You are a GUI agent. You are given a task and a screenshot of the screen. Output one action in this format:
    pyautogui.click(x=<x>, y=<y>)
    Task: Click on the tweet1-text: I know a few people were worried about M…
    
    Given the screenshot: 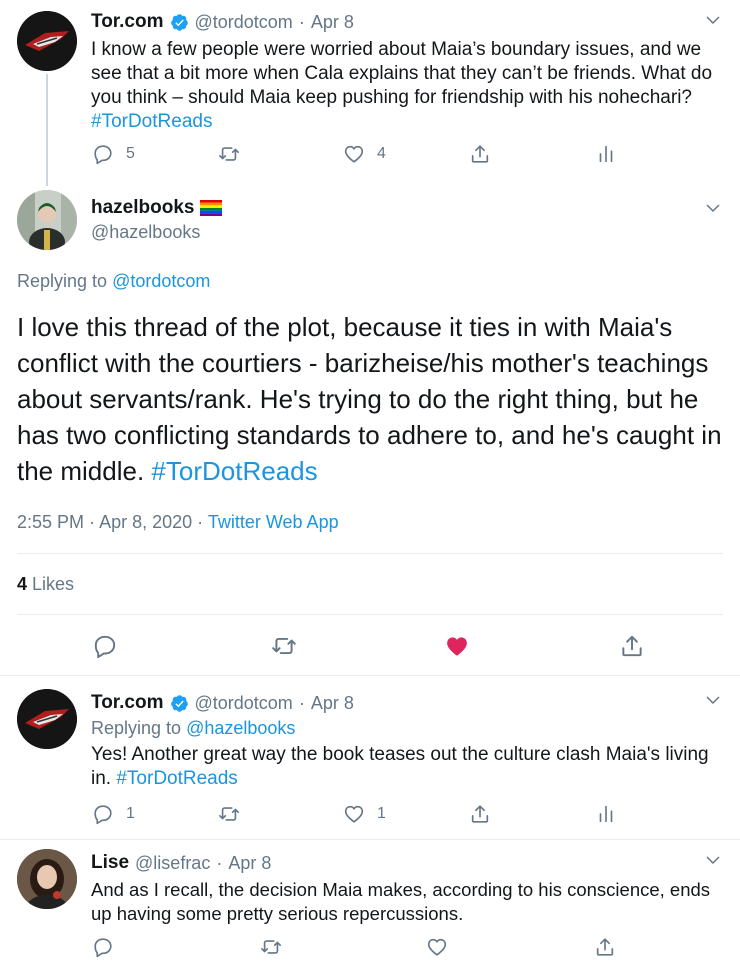 What is the action you would take?
    pyautogui.click(x=406, y=86)
    